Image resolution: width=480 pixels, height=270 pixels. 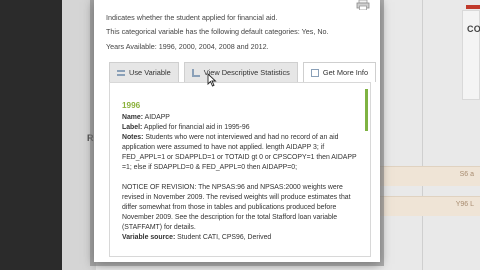 What do you see at coordinates (149, 237) in the screenshot?
I see `source-label: Variable source:` at bounding box center [149, 237].